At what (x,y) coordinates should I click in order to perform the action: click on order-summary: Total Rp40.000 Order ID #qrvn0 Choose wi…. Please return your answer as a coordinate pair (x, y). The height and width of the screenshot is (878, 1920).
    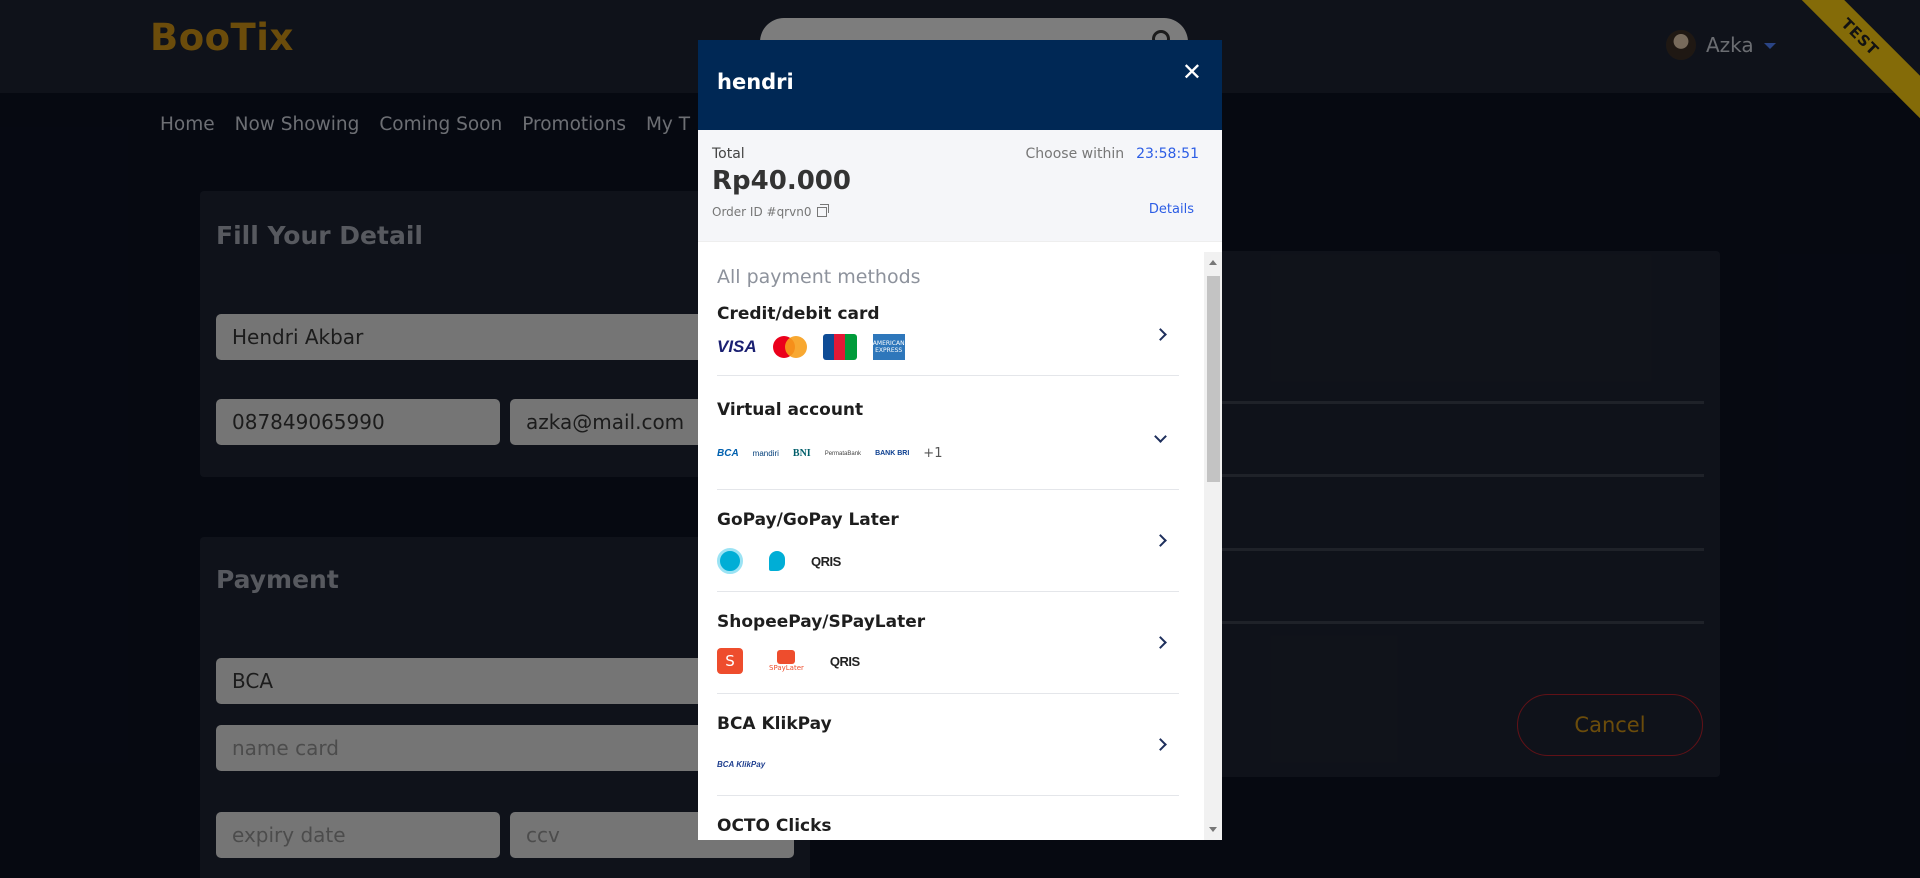
    Looking at the image, I should click on (960, 186).